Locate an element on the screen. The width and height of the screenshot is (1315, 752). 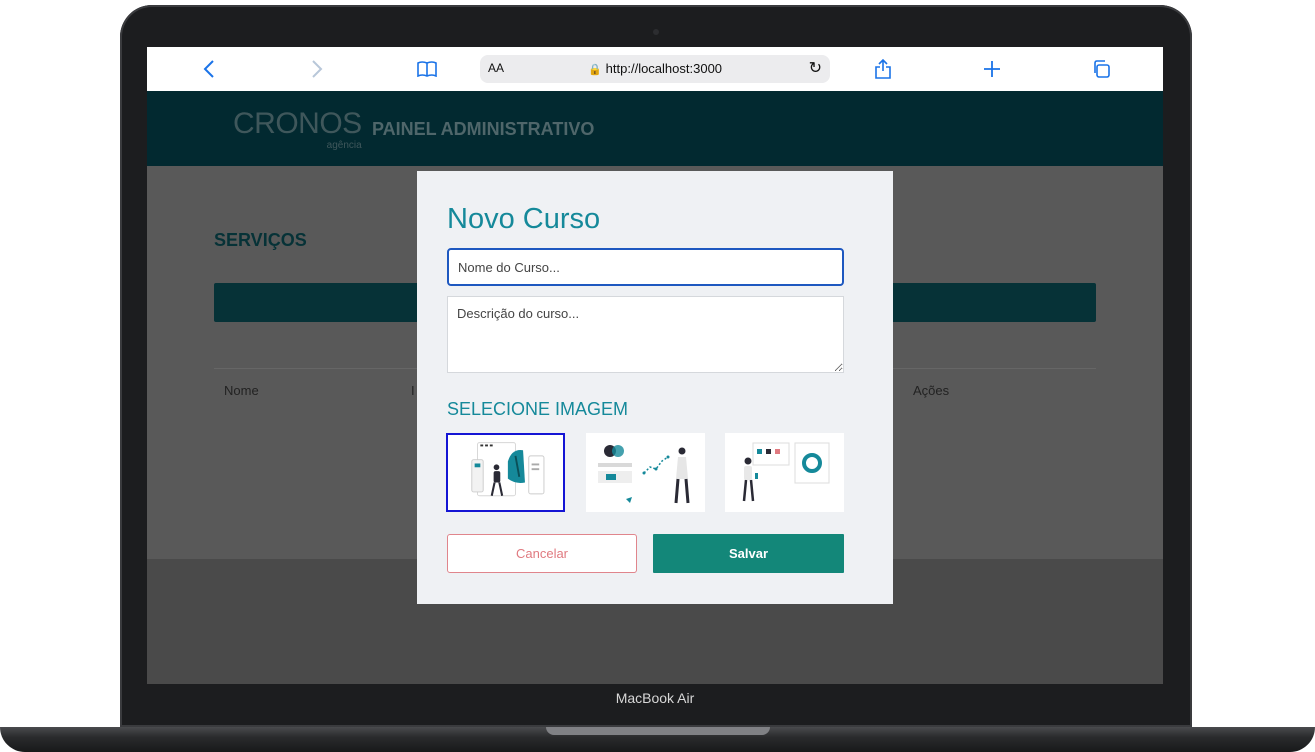
logo: CRONOS agência is located at coordinates (297, 129).